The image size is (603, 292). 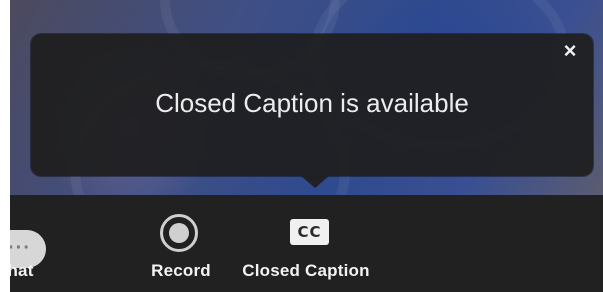 What do you see at coordinates (20, 248) in the screenshot?
I see `chat-icon-dots: ···` at bounding box center [20, 248].